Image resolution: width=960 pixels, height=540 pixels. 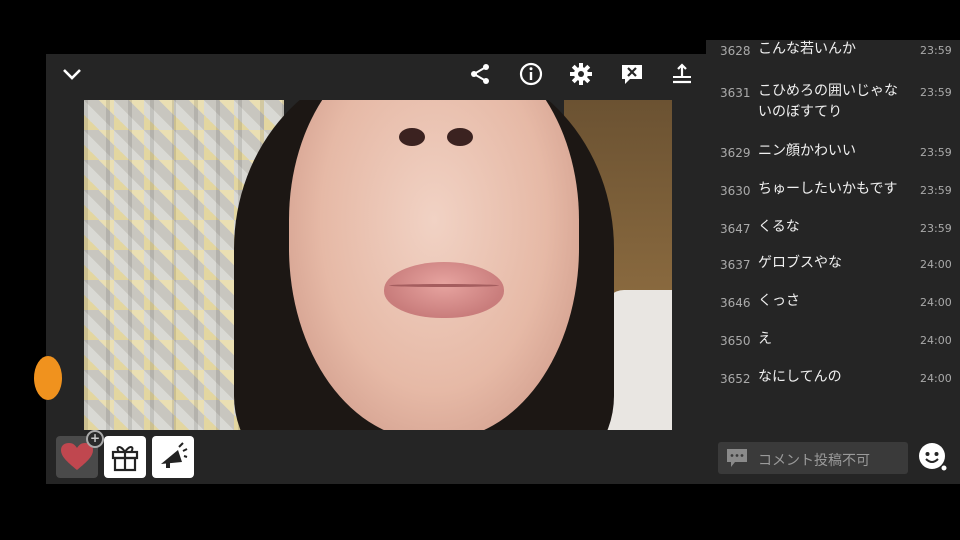 I want to click on comment-bubble-icon, so click(x=737, y=458).